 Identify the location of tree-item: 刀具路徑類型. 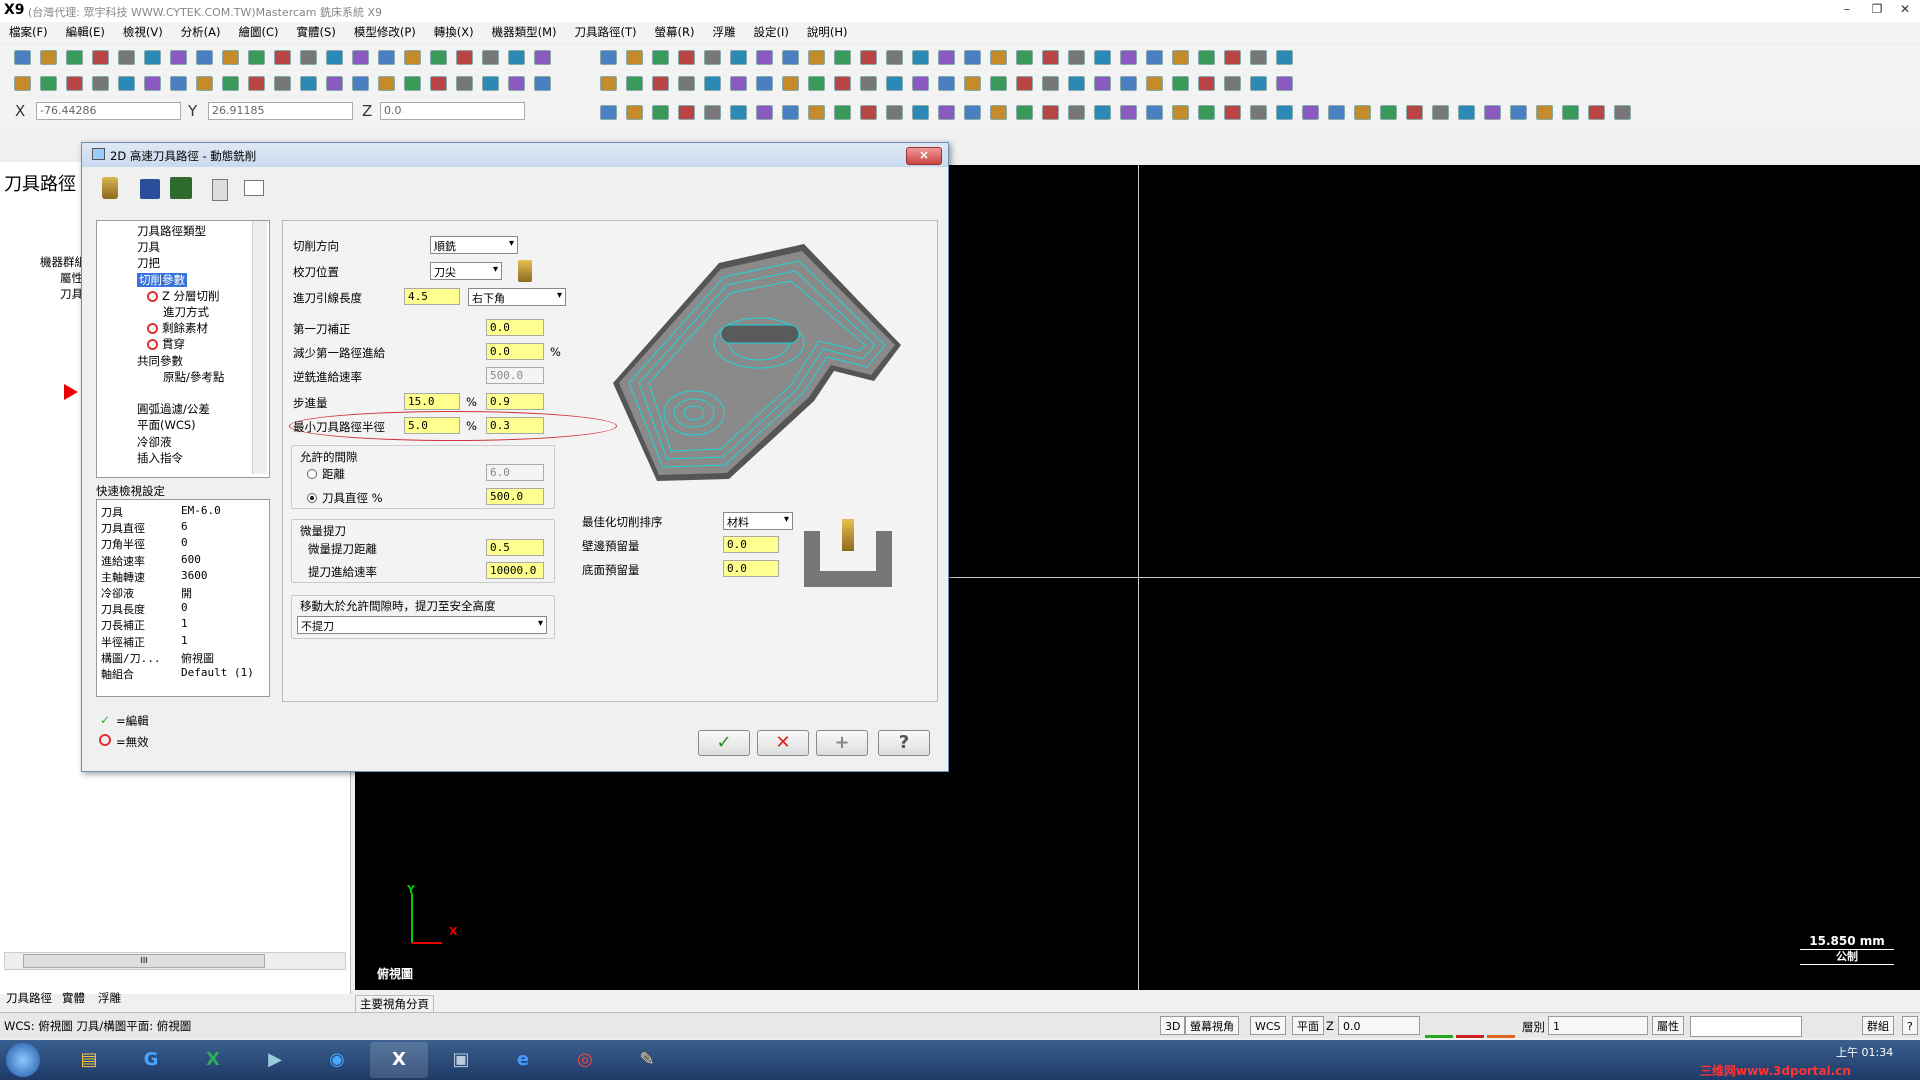
(171, 231).